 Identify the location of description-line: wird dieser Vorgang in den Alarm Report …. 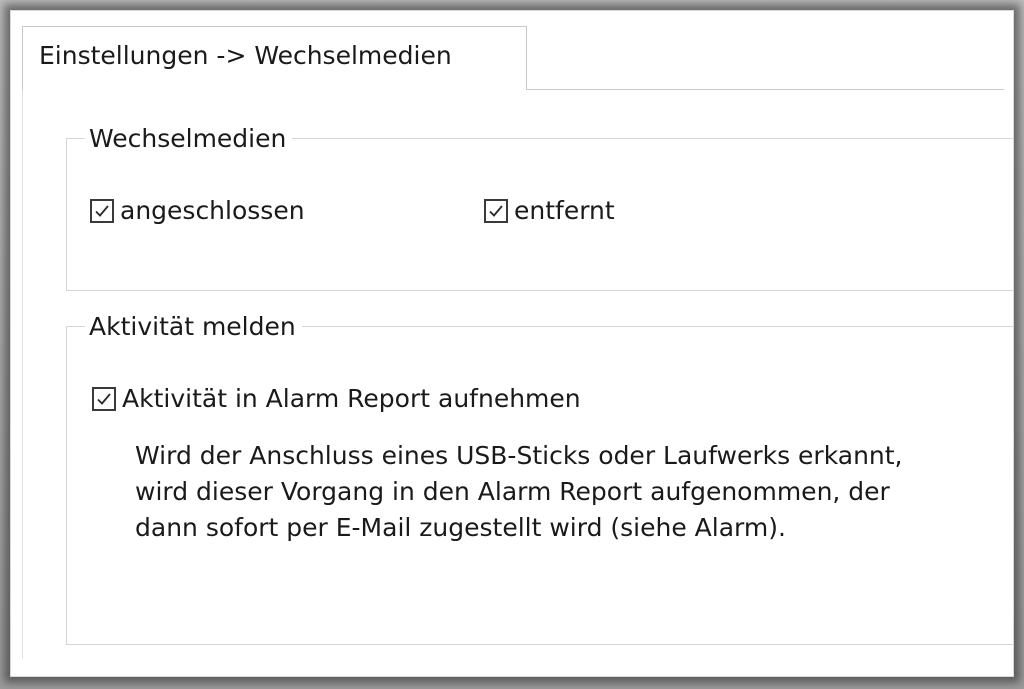
(512, 491).